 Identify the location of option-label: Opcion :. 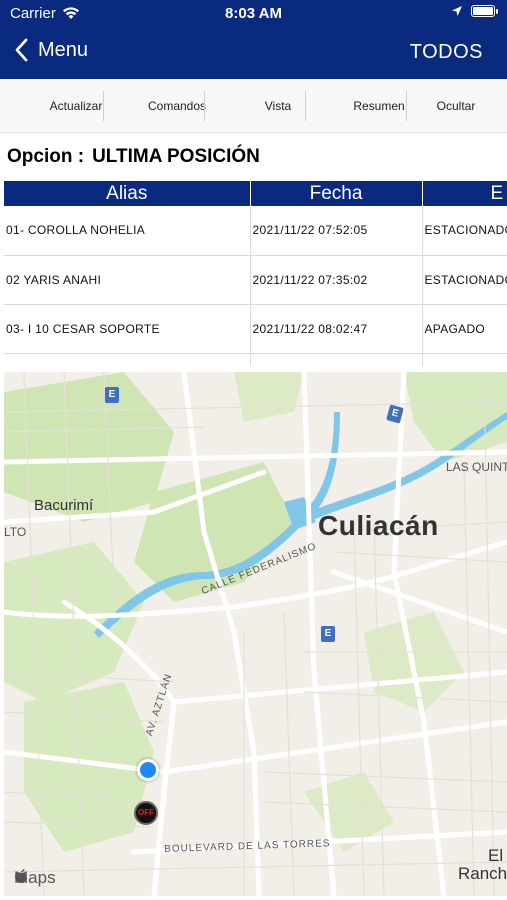
(46, 156).